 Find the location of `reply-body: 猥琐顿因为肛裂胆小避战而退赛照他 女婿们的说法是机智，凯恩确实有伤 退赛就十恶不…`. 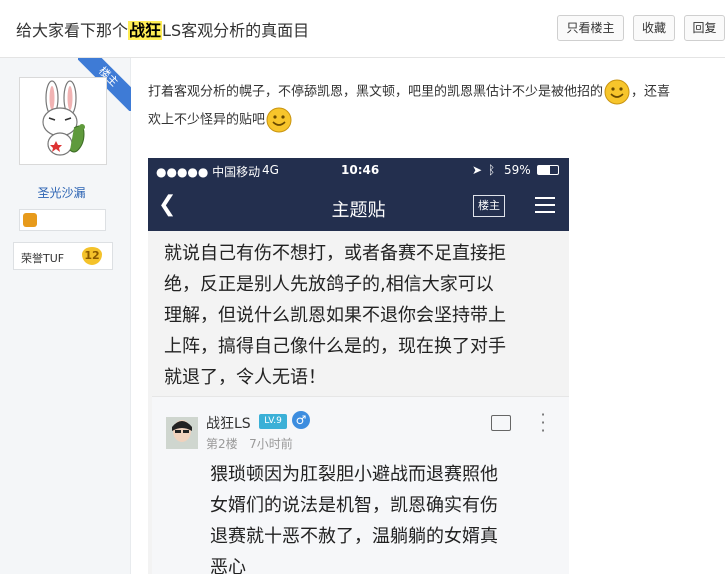

reply-body: 猥琐顿因为肛裂胆小避战而退赛照他 女婿们的说法是机智，凯恩确实有伤 退赛就十恶不… is located at coordinates (354, 519).